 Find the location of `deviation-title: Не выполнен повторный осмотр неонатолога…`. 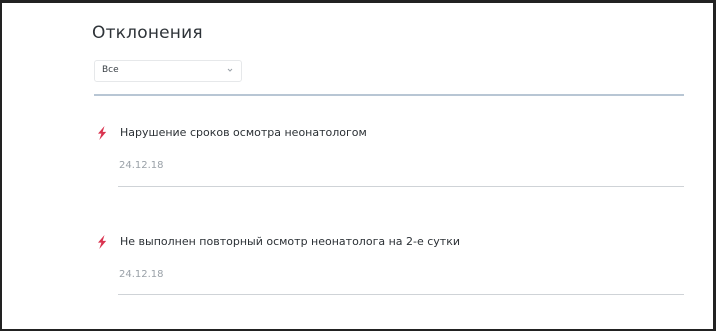

deviation-title: Не выполнен повторный осмотр неонатолога… is located at coordinates (290, 241).